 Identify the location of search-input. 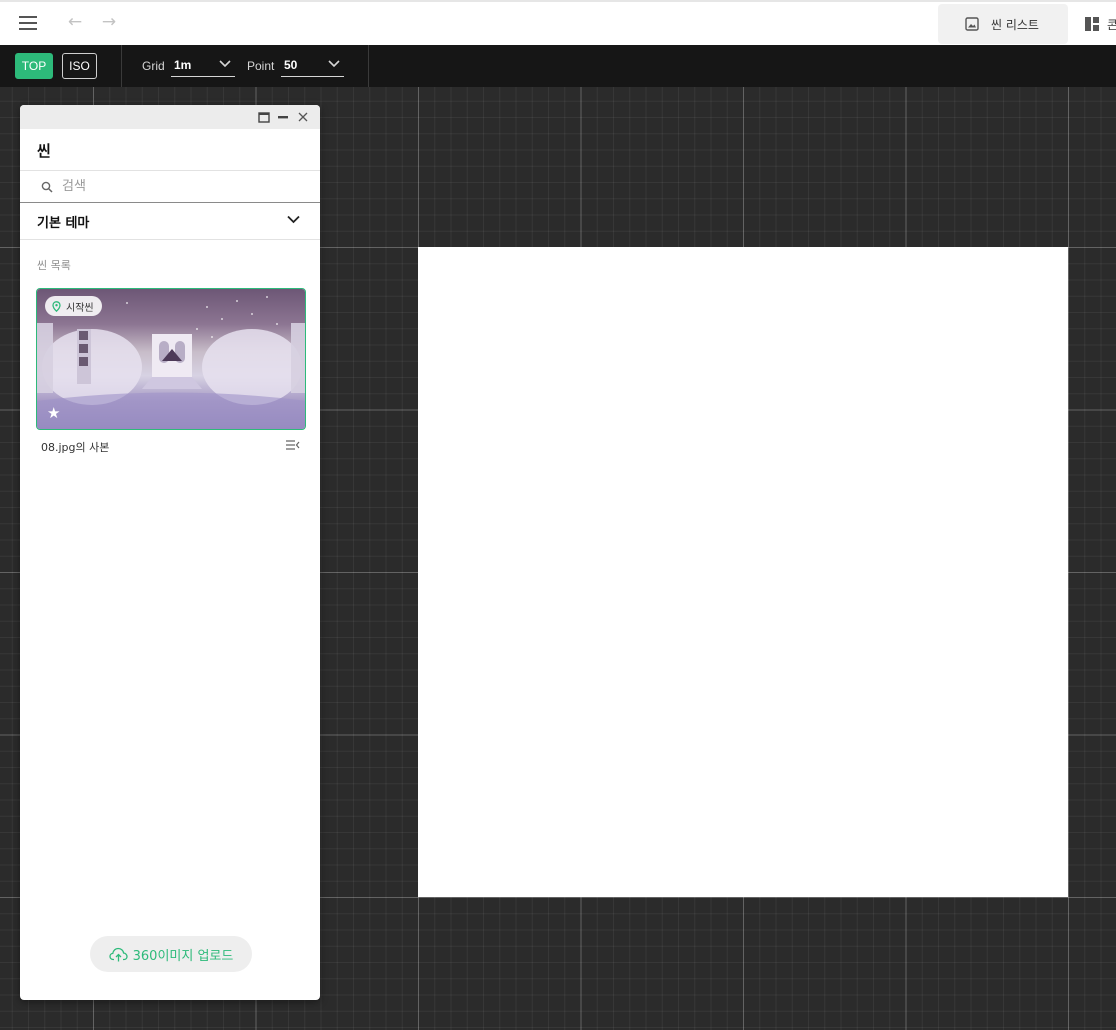
(172, 186).